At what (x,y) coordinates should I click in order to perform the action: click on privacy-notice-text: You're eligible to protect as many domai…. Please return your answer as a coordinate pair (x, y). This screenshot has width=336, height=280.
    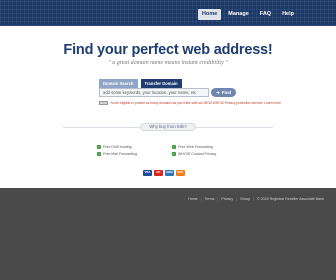
    Looking at the image, I should click on (195, 103).